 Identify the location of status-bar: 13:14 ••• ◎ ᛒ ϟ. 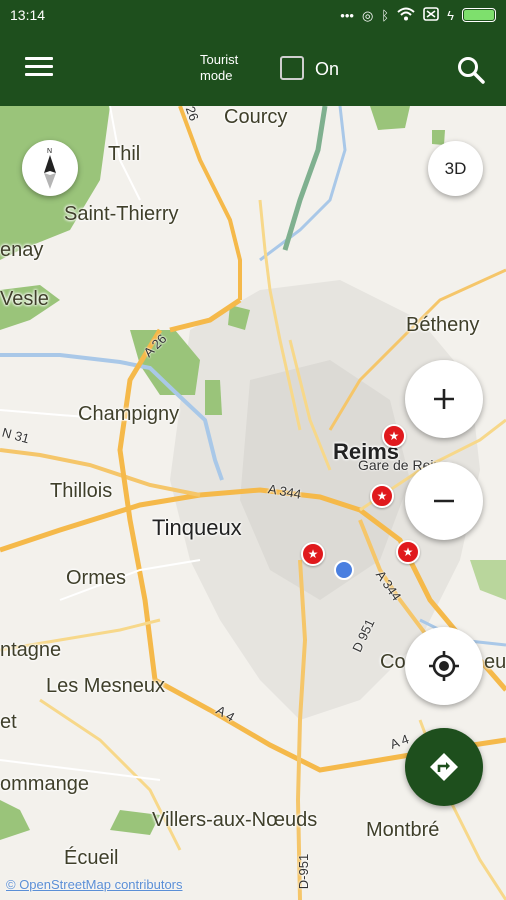
(253, 15).